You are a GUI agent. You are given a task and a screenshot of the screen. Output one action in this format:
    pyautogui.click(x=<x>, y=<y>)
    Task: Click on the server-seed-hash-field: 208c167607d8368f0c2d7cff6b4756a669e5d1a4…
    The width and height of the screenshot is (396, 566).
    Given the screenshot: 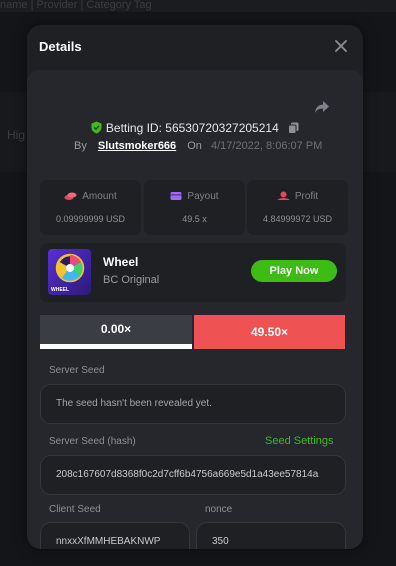 What is the action you would take?
    pyautogui.click(x=193, y=475)
    